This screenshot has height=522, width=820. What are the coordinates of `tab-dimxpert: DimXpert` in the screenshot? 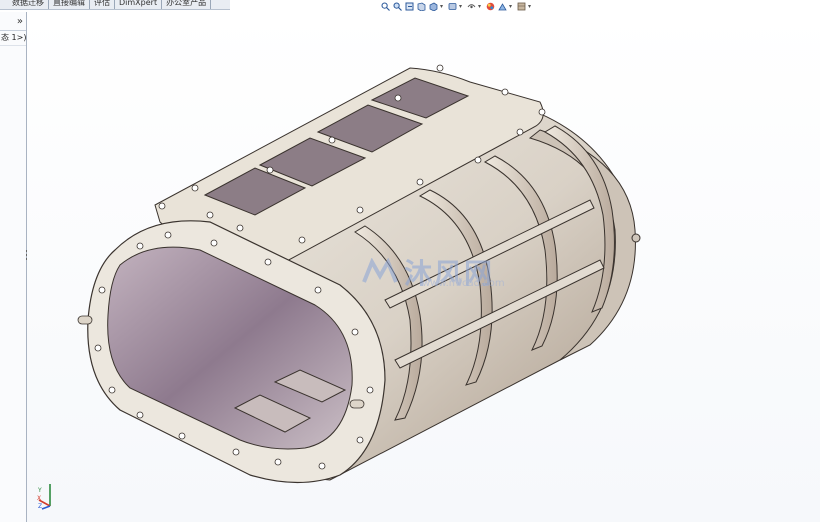 It's located at (139, 4).